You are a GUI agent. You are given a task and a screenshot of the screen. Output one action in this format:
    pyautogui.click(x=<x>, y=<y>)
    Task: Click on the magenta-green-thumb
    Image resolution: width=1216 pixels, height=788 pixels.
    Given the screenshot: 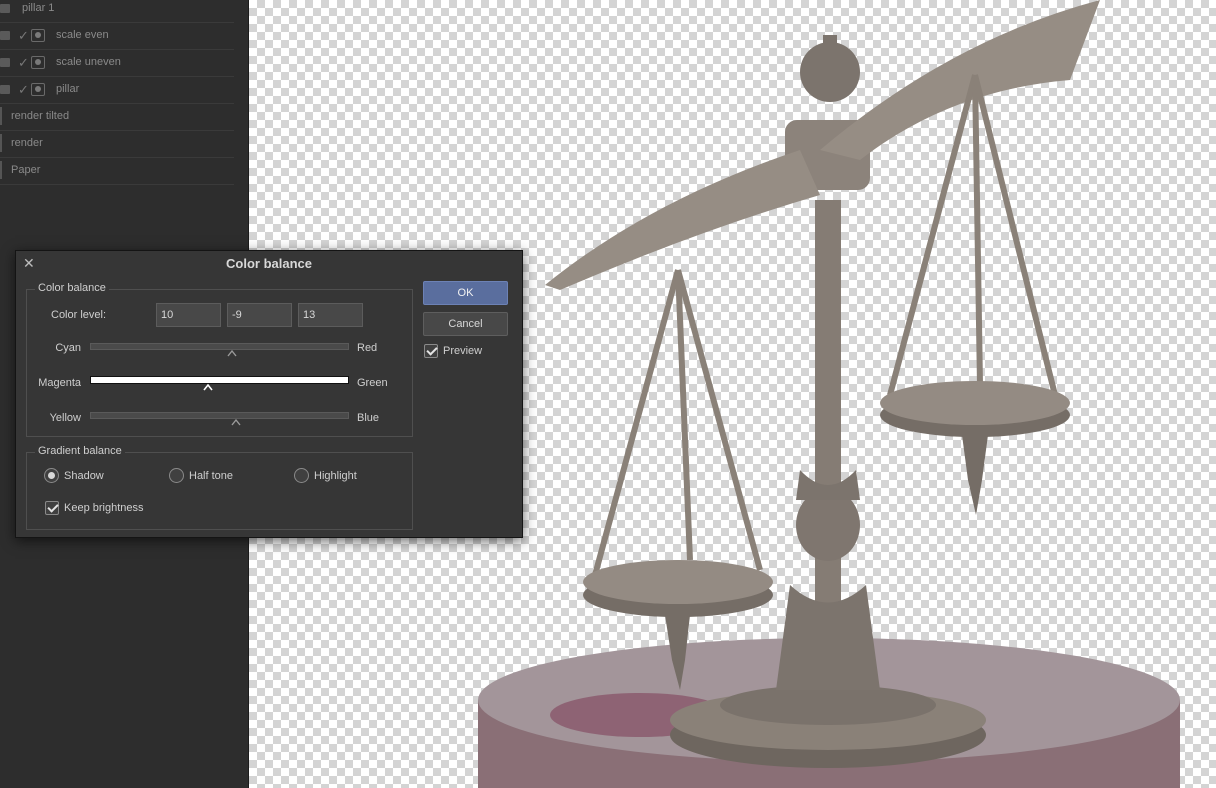 What is the action you would take?
    pyautogui.click(x=208, y=387)
    